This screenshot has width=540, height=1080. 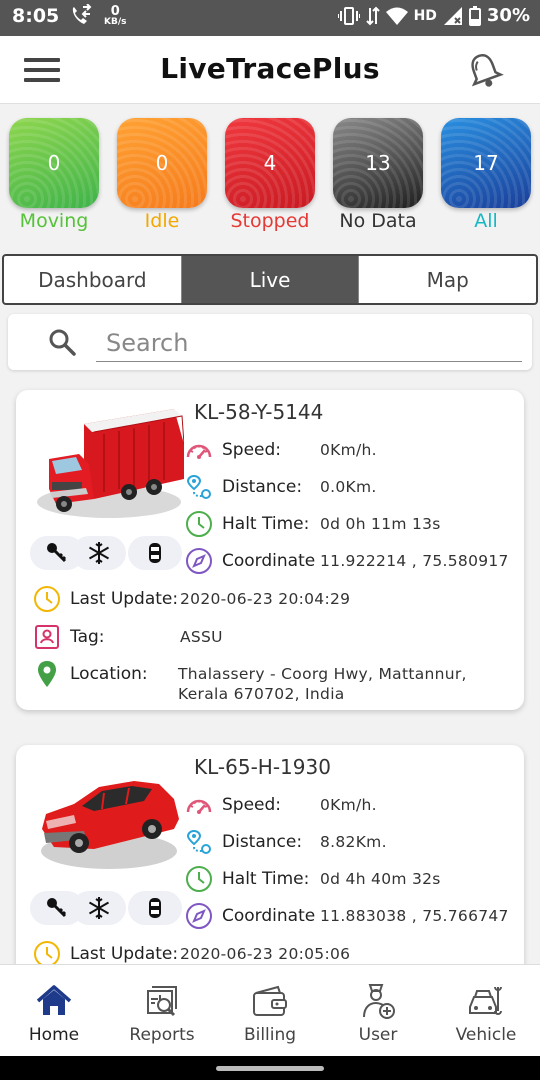 What do you see at coordinates (380, 879) in the screenshot?
I see `halt-time-value: 0d 4h 40m 32s` at bounding box center [380, 879].